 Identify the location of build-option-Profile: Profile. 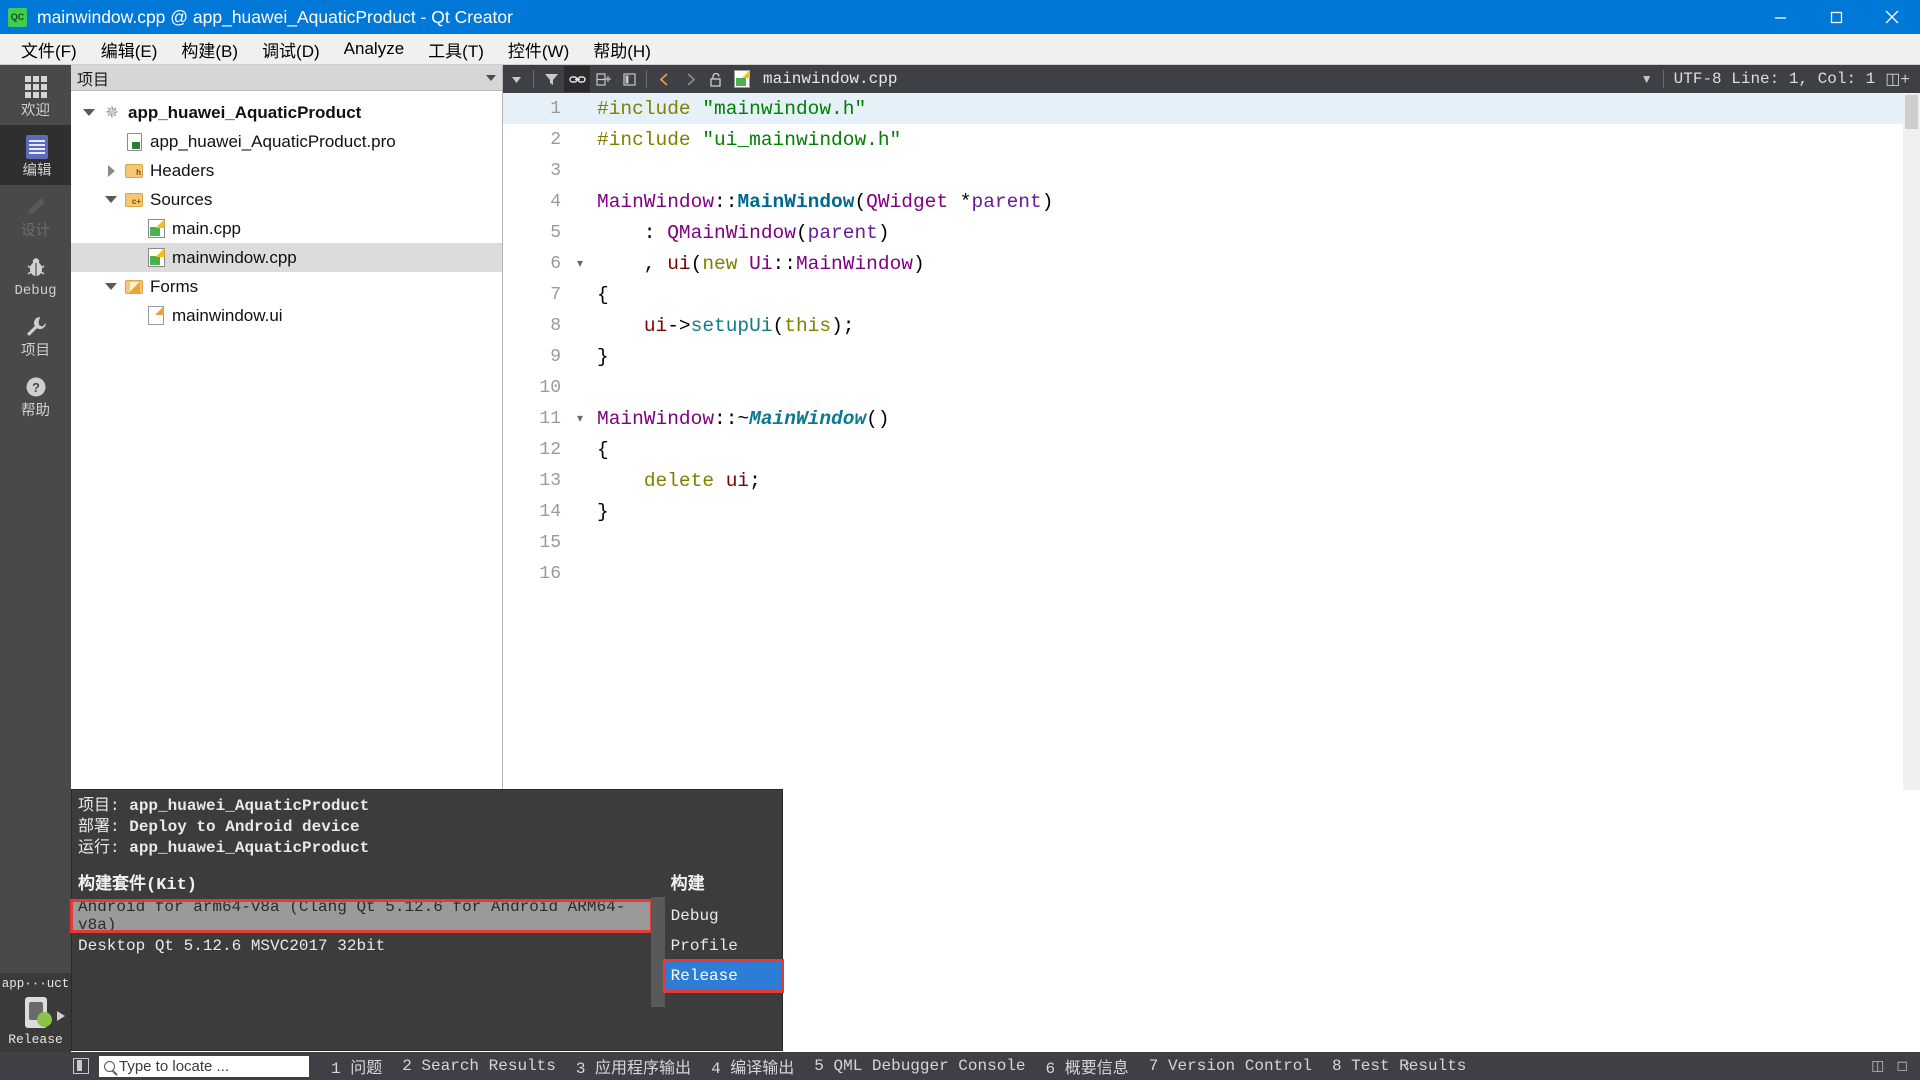
(723, 946).